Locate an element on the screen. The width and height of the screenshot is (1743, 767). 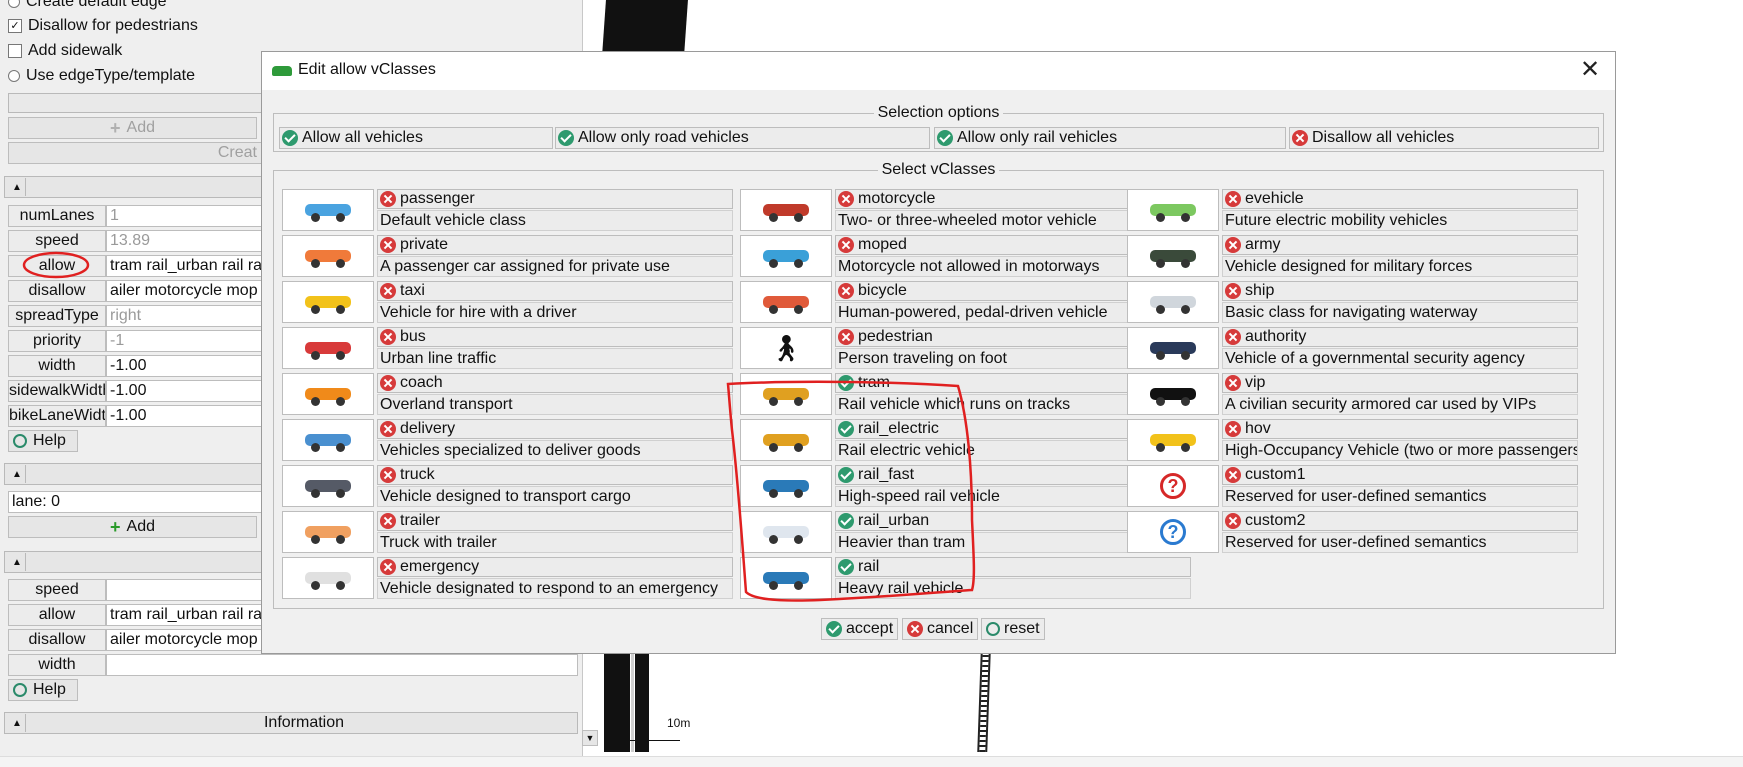
add-lane-button: + Add is located at coordinates (132, 527).